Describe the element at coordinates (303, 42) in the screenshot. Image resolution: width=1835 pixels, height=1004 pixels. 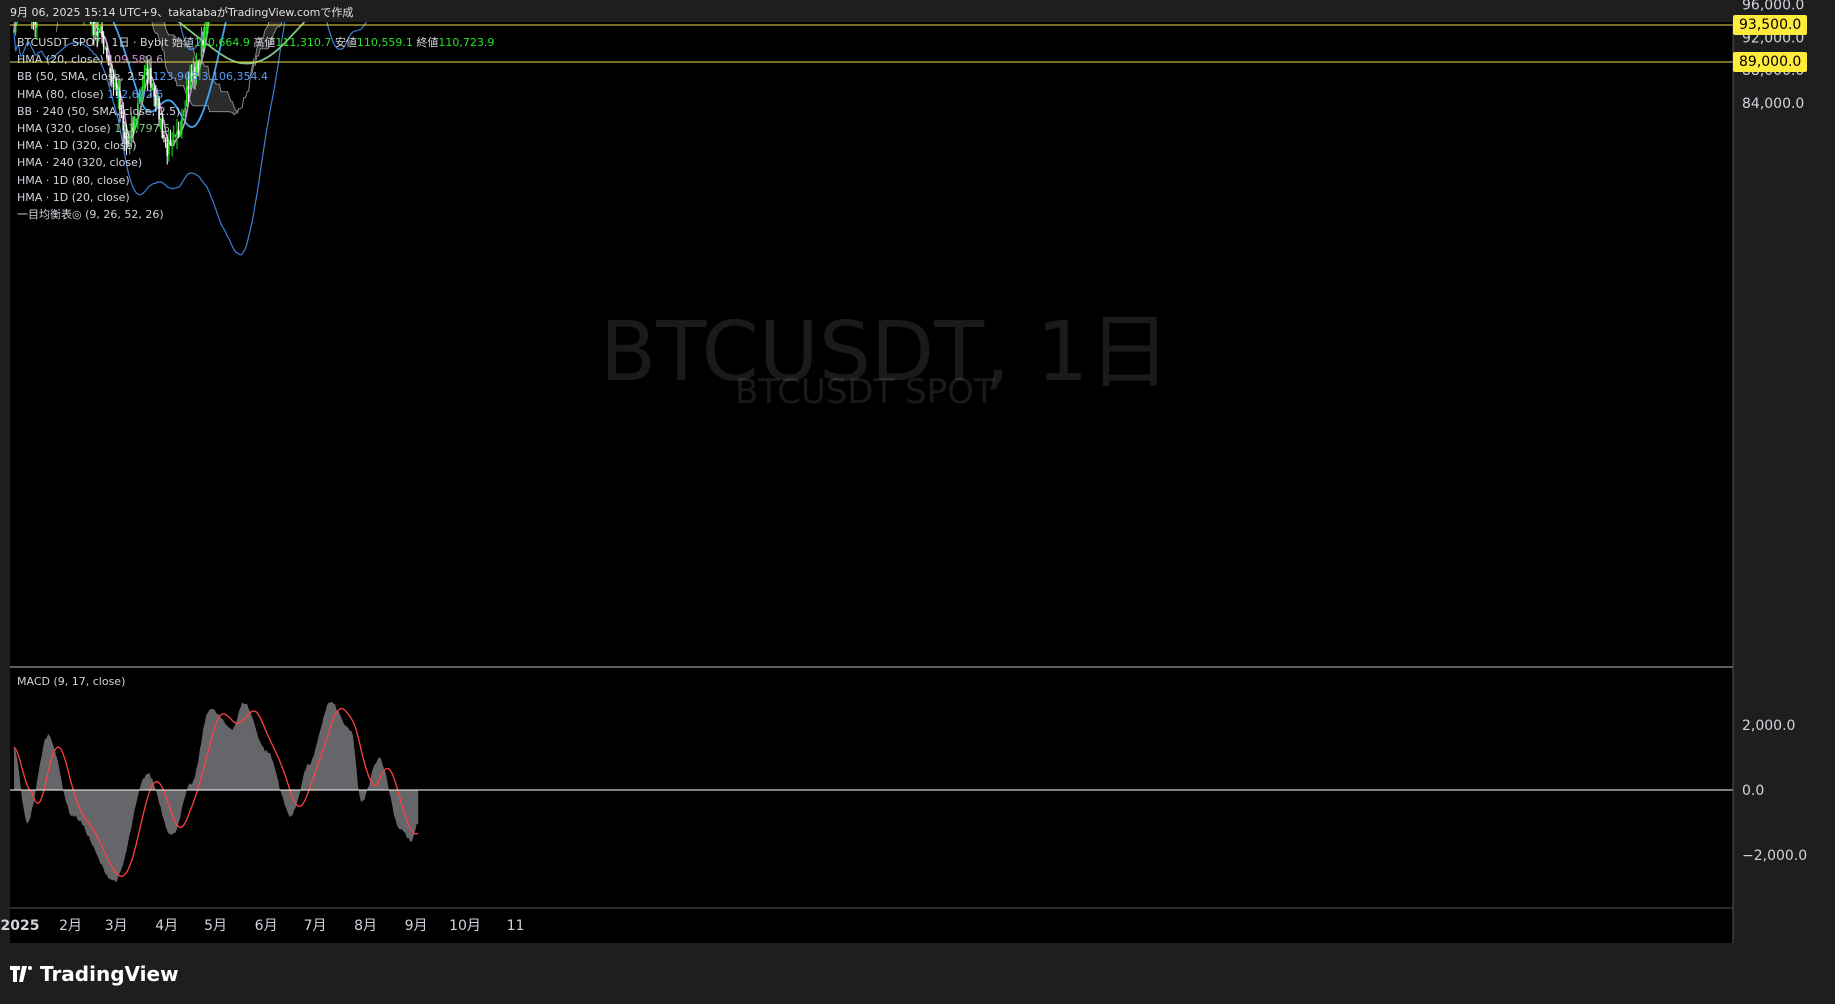
I see `high-value: 111,310.7` at that location.